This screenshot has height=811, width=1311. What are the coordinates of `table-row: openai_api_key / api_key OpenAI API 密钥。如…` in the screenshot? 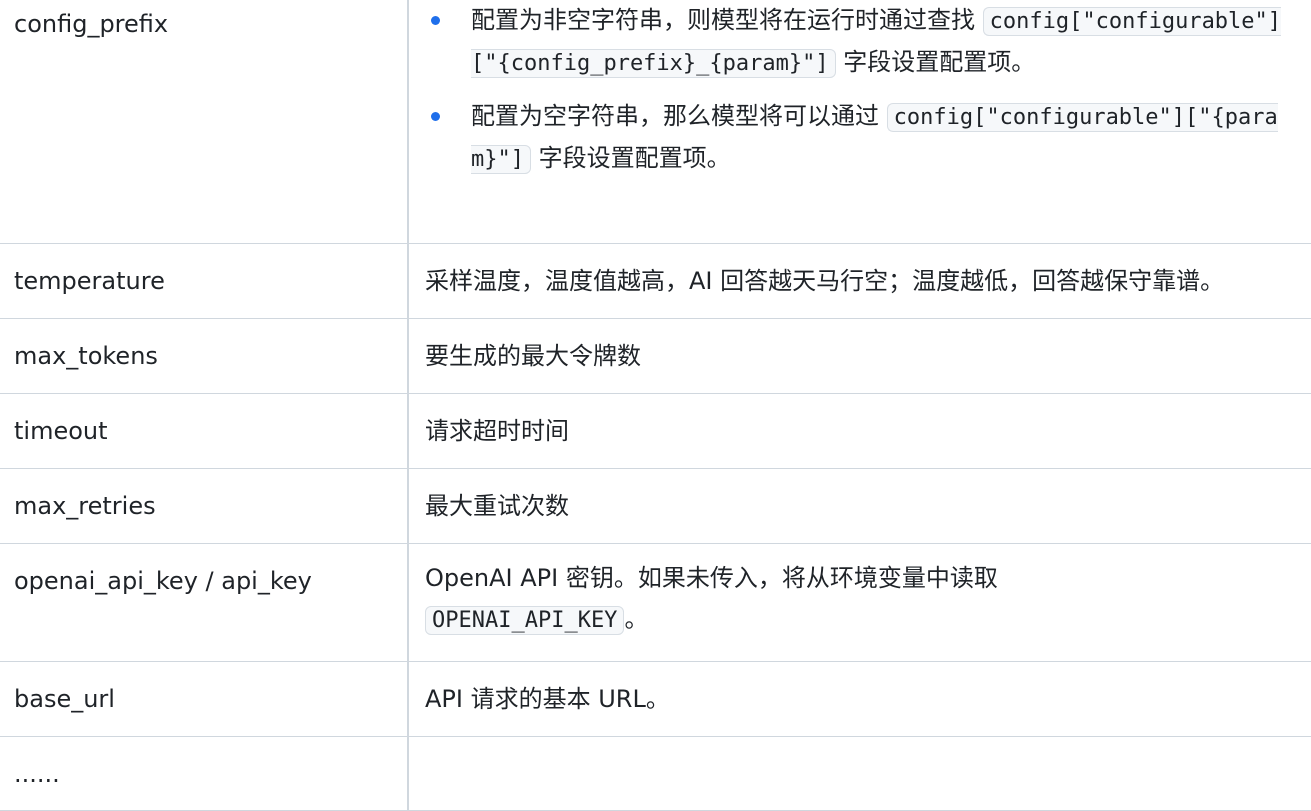 It's located at (655, 602).